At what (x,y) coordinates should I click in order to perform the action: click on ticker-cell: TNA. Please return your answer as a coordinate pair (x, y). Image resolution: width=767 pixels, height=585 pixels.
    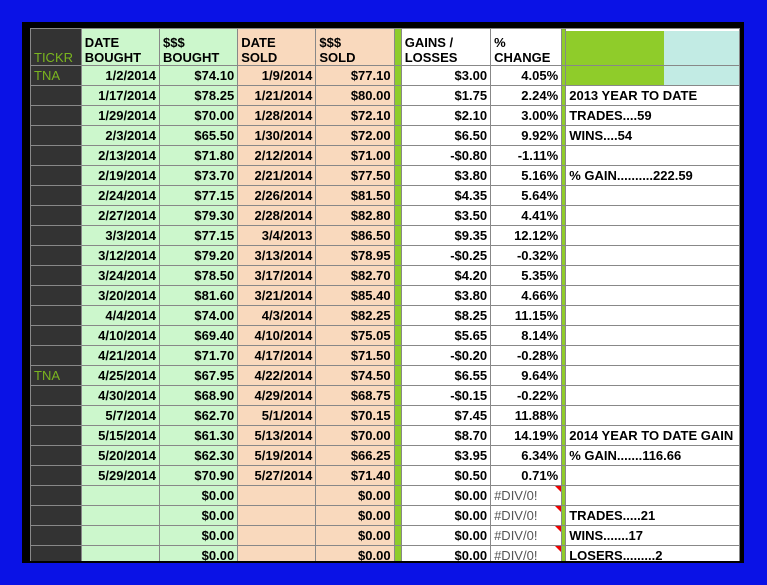
    Looking at the image, I should click on (56, 375).